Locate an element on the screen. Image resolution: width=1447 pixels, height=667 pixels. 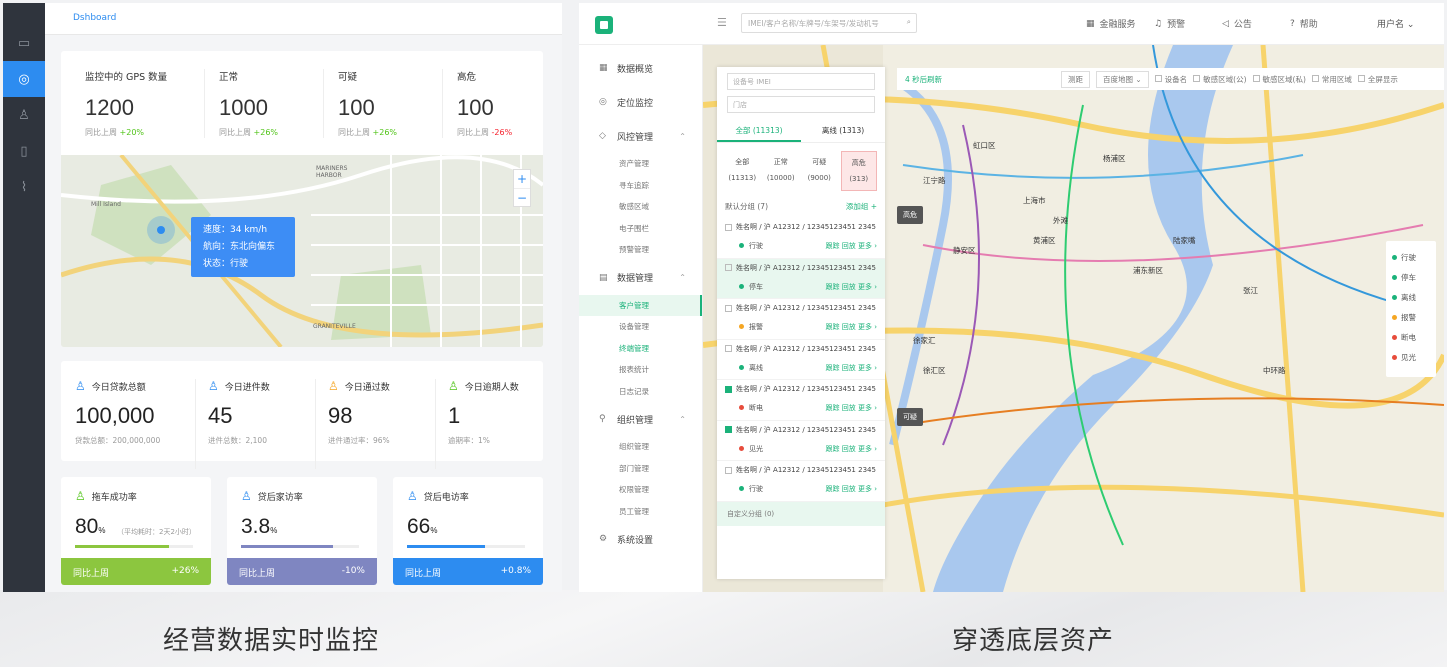
sidebar-group: ▤ 数据管理 ⌃ is located at coordinates (640, 278).